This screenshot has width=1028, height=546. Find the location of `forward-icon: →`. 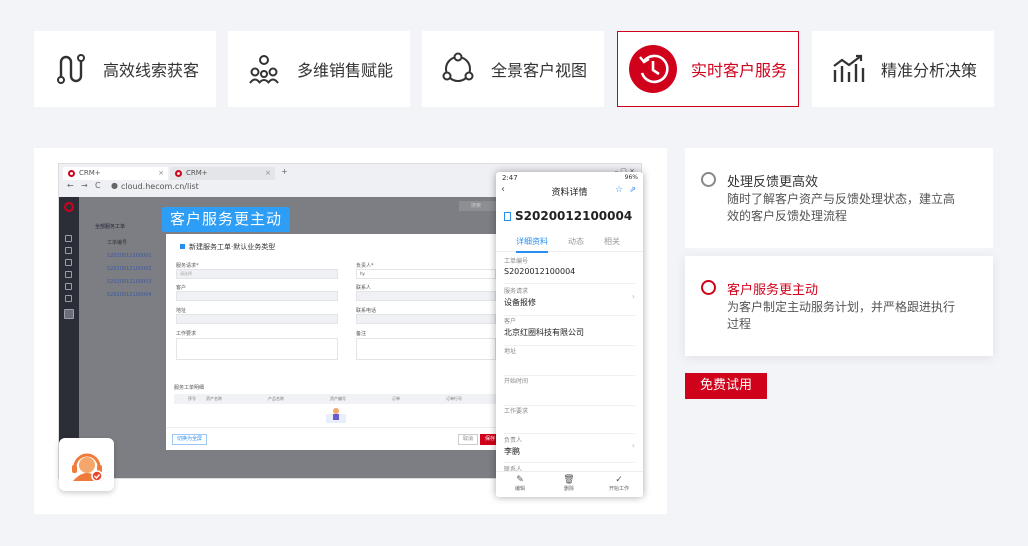

forward-icon: → is located at coordinates (84, 185).